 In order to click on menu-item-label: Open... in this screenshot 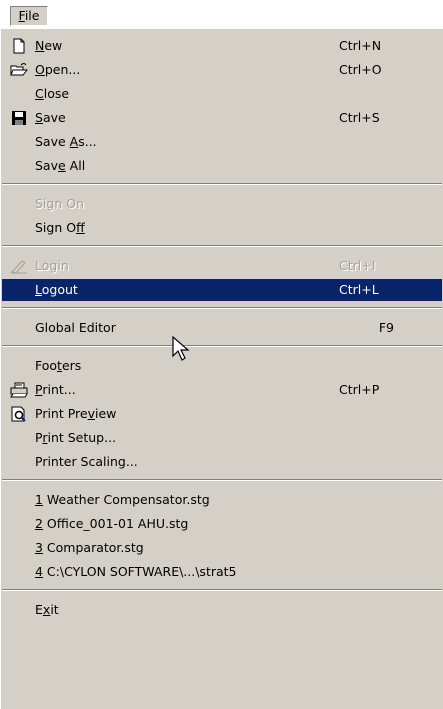, I will do `click(58, 69)`.